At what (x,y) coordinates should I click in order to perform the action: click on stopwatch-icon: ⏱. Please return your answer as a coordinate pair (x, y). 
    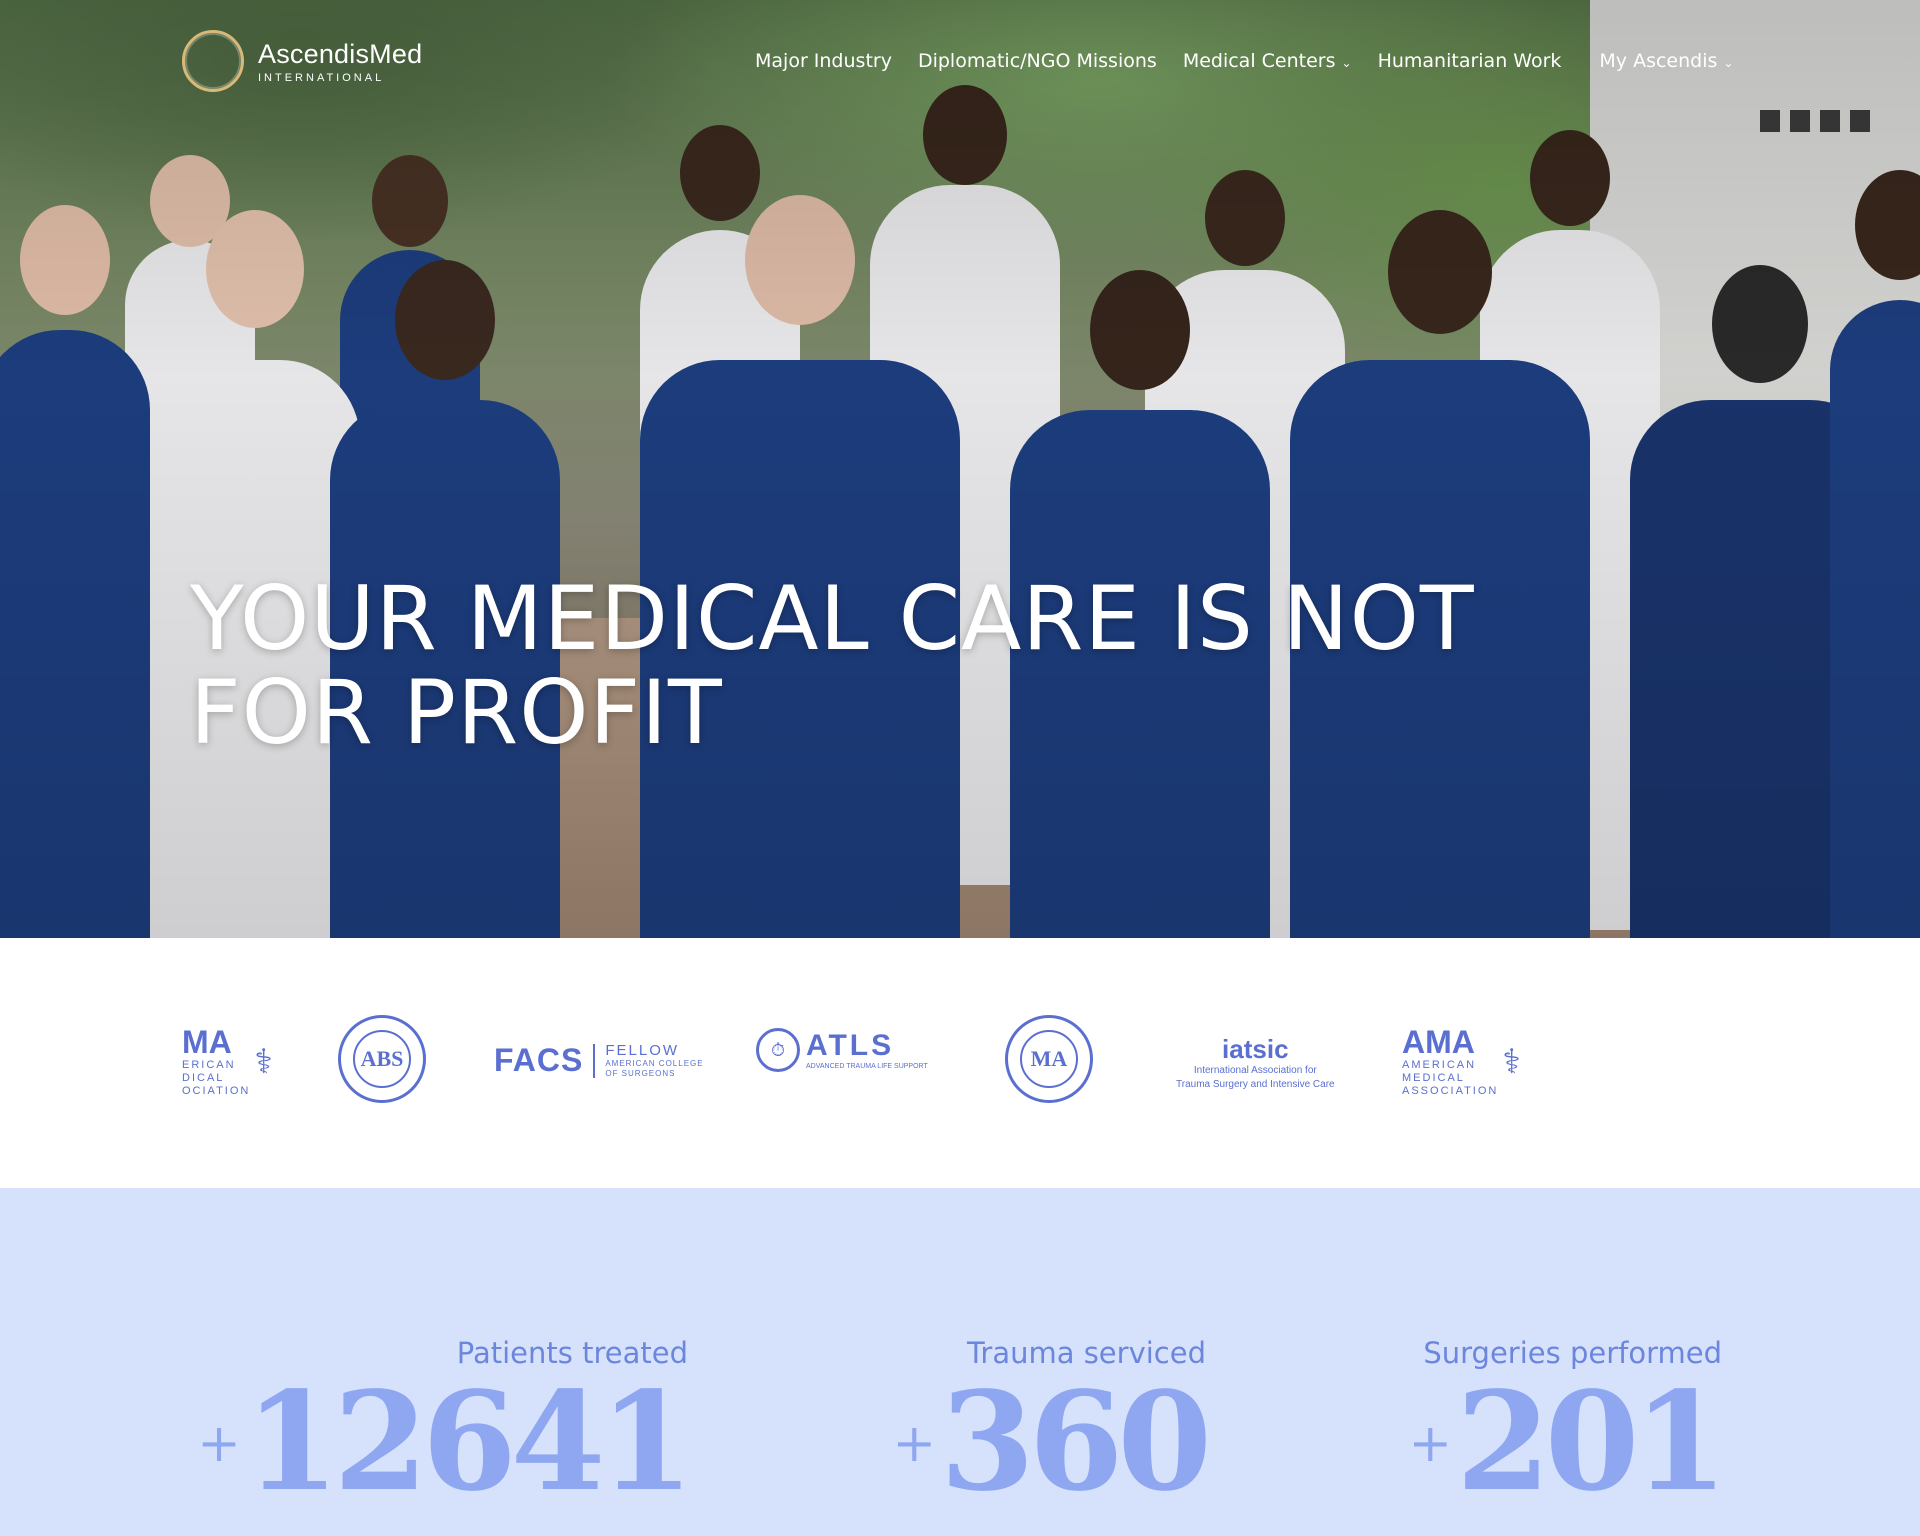
    Looking at the image, I should click on (778, 1050).